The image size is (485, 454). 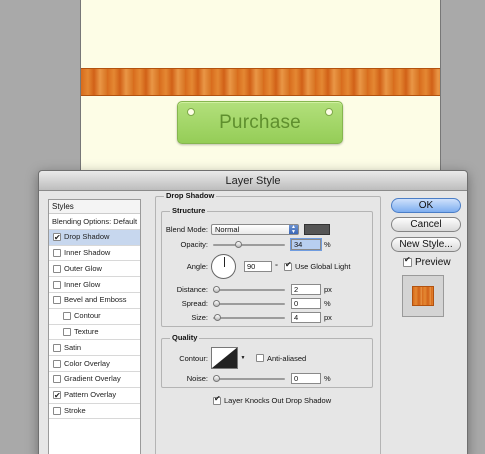 I want to click on style-item: Texture, so click(x=94, y=333).